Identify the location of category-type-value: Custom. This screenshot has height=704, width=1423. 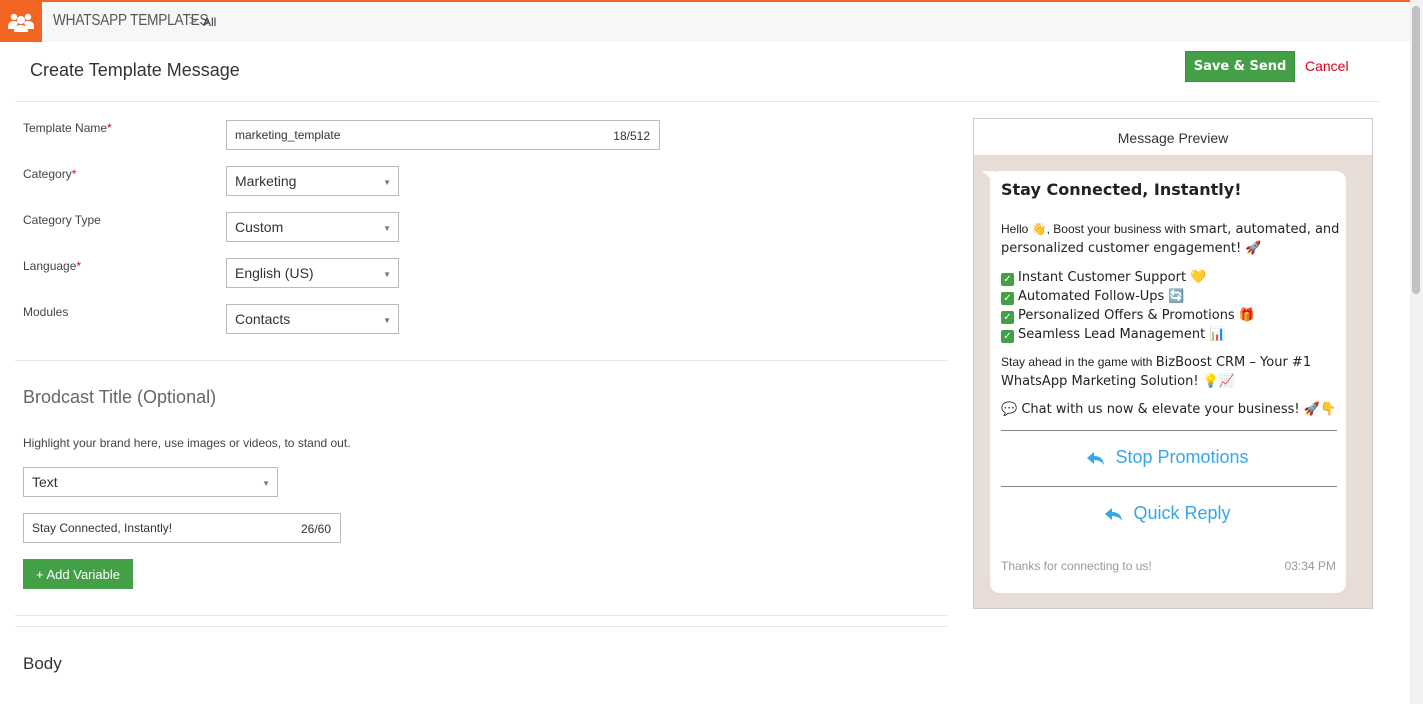
(259, 227).